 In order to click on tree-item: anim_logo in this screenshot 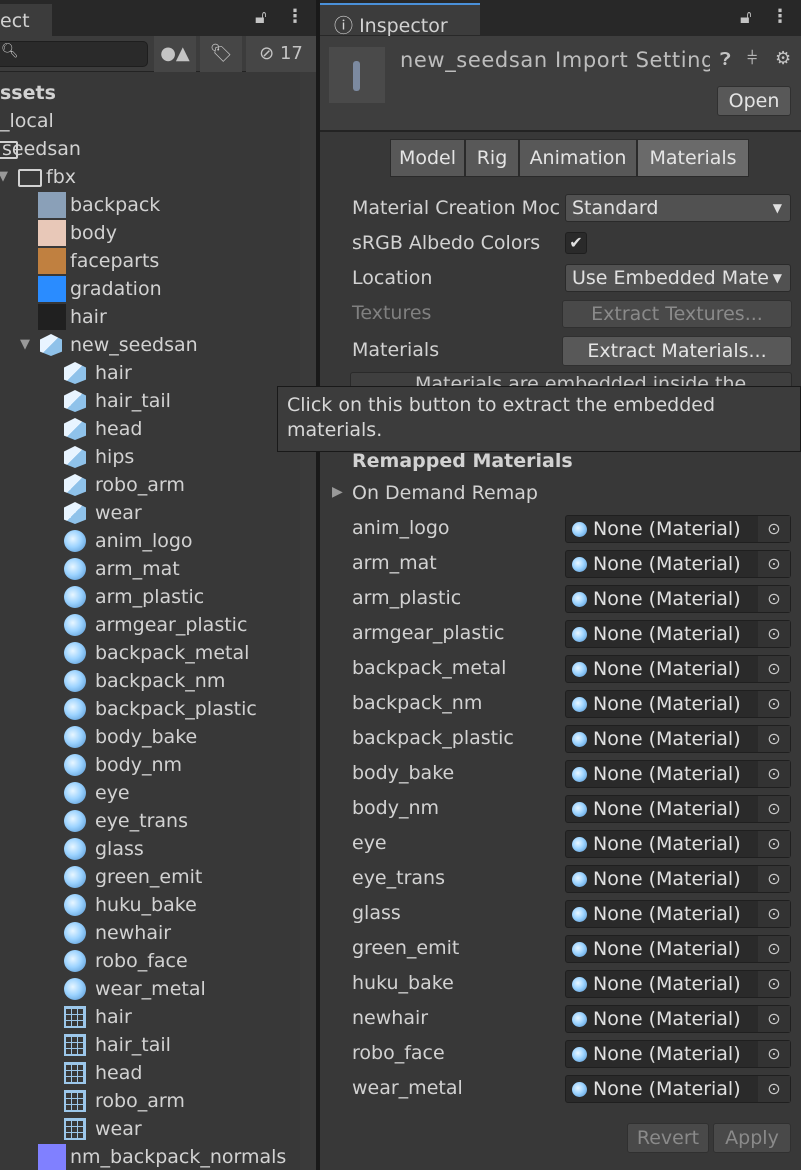, I will do `click(150, 541)`.